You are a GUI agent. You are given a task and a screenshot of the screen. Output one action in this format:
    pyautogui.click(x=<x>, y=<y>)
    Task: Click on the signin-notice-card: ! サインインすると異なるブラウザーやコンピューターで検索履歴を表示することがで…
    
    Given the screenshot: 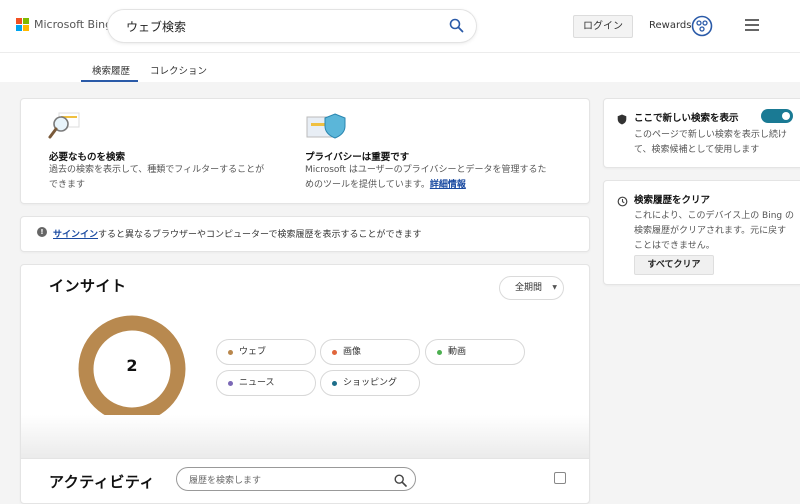 What is the action you would take?
    pyautogui.click(x=305, y=234)
    